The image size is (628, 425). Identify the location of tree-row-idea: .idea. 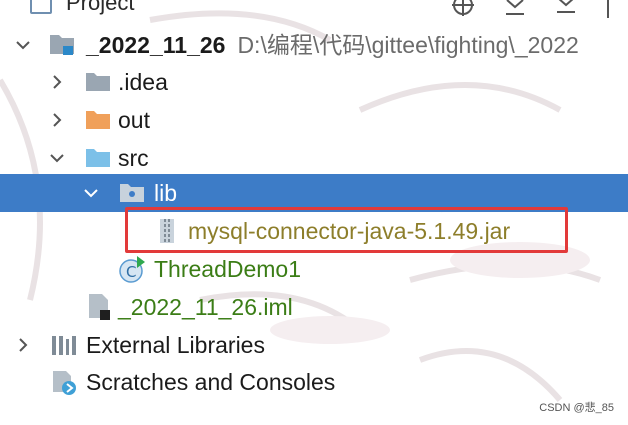
(314, 82).